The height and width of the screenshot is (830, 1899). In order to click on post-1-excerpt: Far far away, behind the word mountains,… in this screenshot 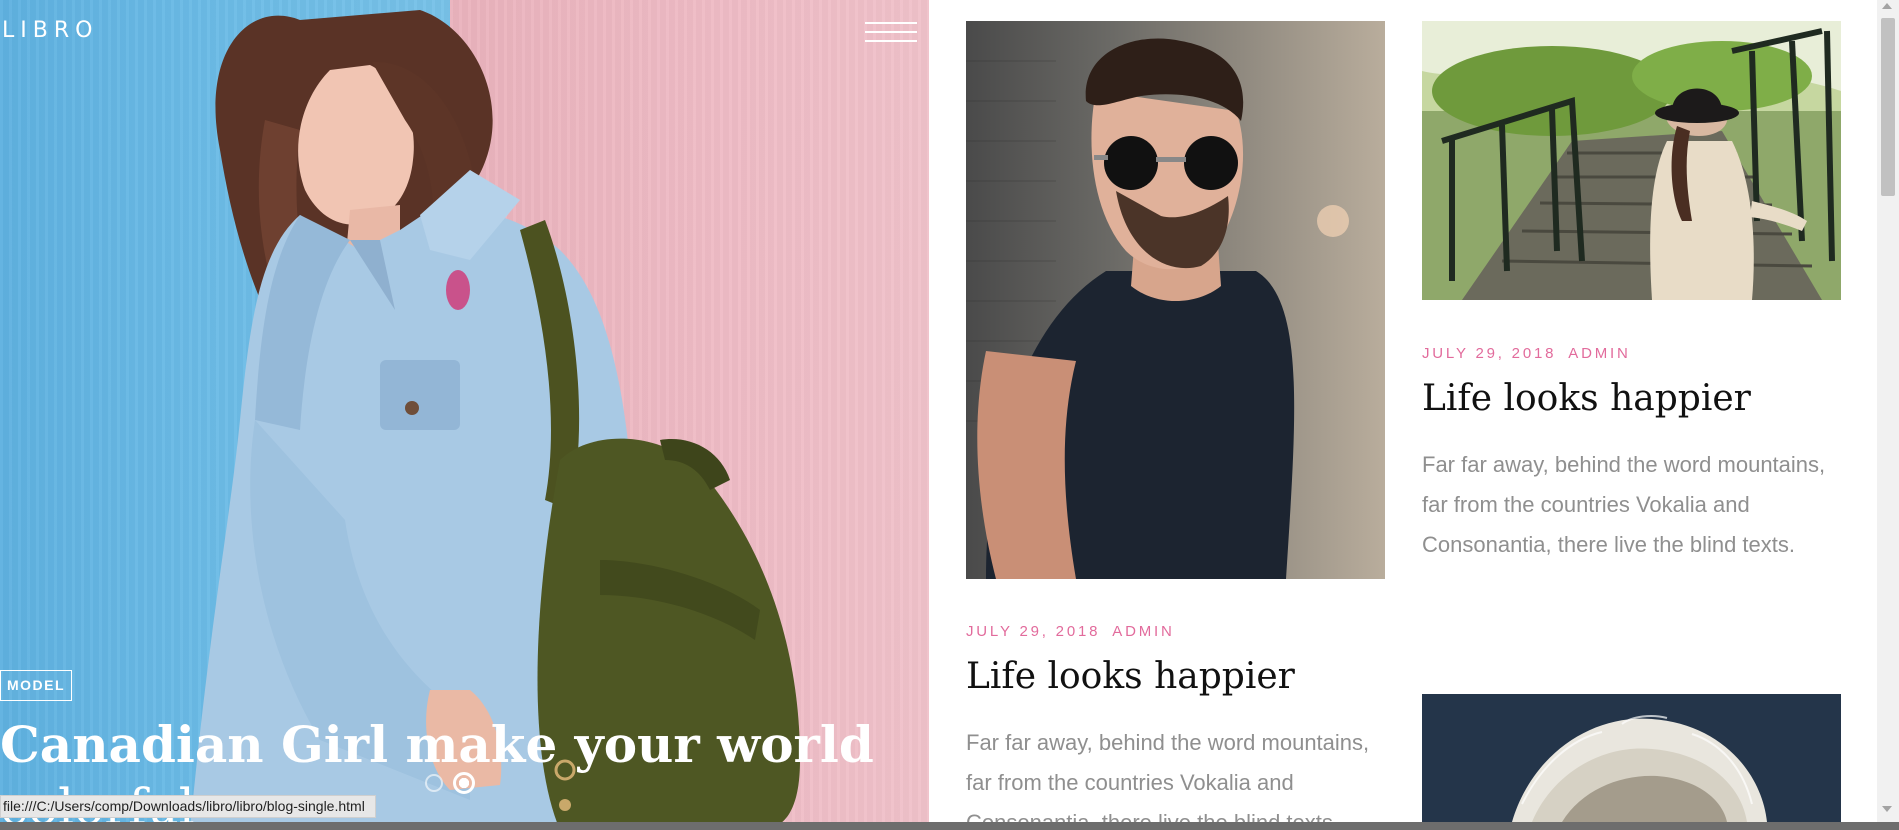, I will do `click(1168, 780)`.